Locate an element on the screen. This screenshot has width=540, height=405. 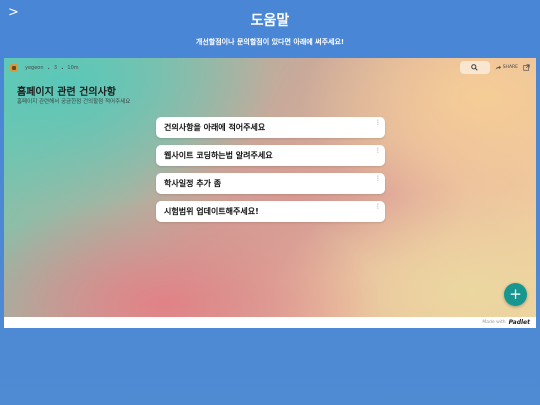
made-with-label: Made with is located at coordinates (494, 322).